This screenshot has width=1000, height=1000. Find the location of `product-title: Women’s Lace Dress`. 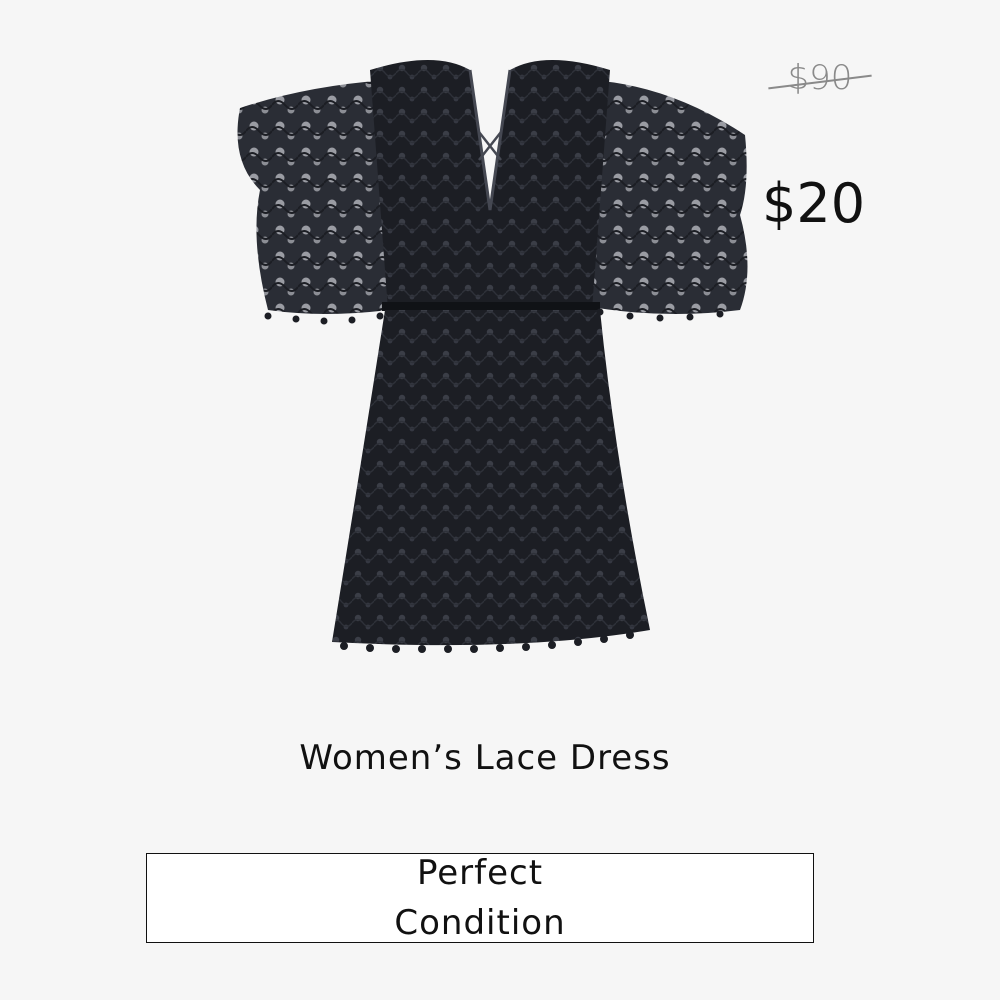

product-title: Women’s Lace Dress is located at coordinates (485, 758).